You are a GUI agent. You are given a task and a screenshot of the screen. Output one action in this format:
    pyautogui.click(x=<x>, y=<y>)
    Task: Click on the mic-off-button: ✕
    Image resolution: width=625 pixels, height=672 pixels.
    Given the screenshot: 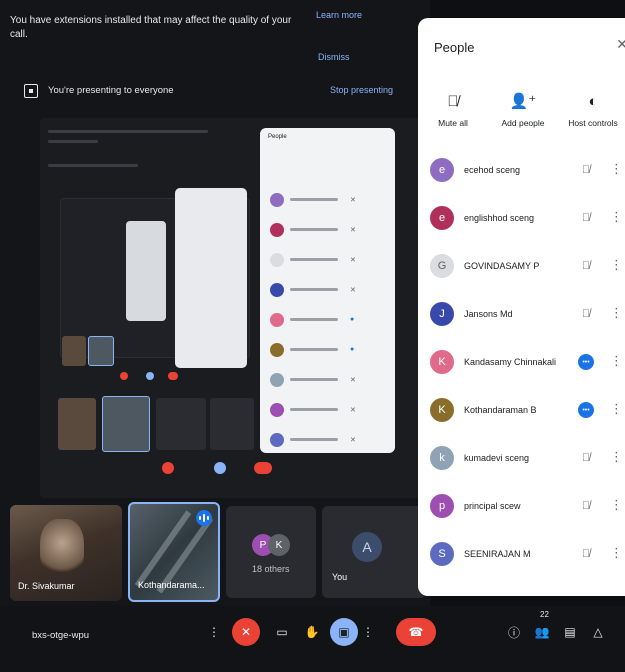 What is the action you would take?
    pyautogui.click(x=246, y=632)
    